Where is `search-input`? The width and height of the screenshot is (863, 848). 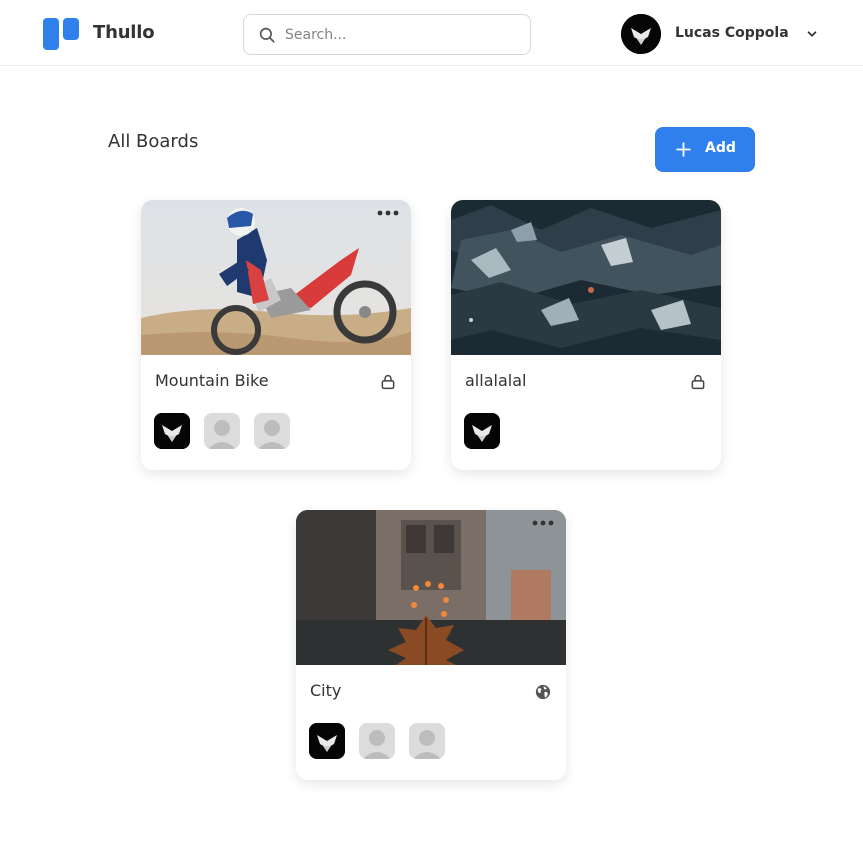 search-input is located at coordinates (400, 35).